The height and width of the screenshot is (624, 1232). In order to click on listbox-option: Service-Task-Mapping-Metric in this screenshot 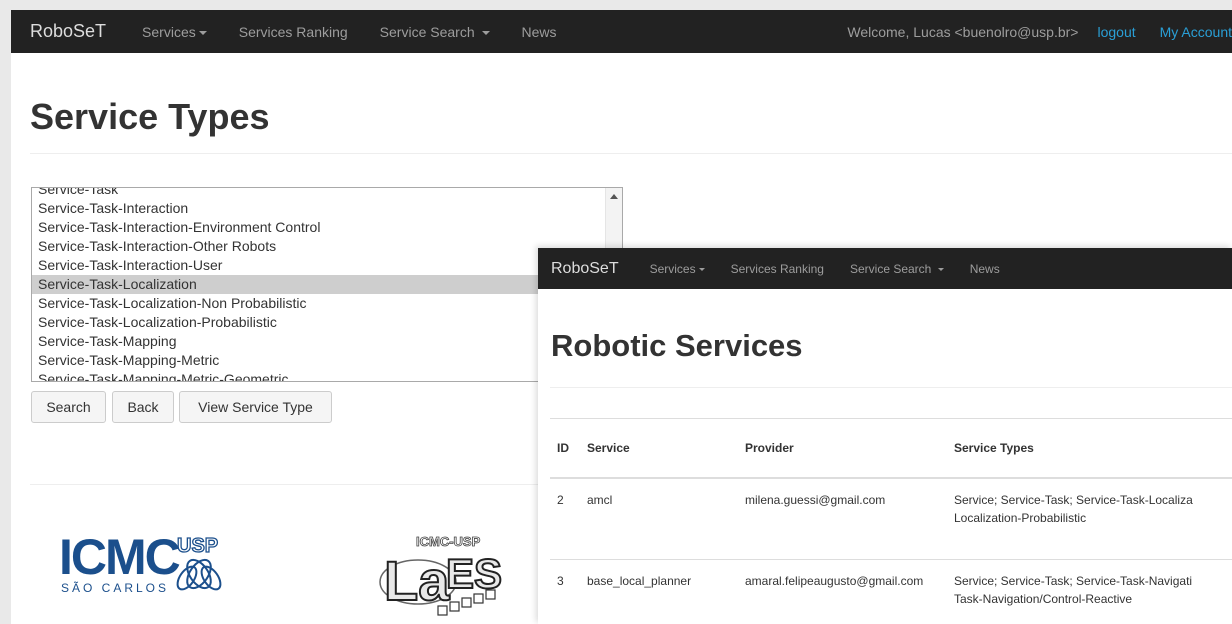, I will do `click(319, 360)`.